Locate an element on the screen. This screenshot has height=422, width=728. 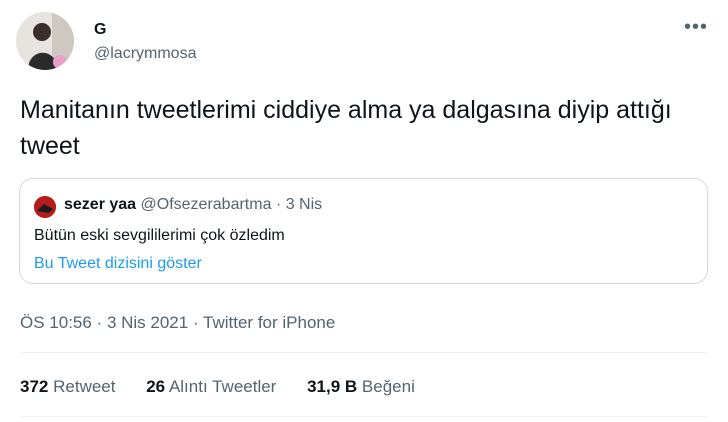
quoted-author-avatar is located at coordinates (45, 207).